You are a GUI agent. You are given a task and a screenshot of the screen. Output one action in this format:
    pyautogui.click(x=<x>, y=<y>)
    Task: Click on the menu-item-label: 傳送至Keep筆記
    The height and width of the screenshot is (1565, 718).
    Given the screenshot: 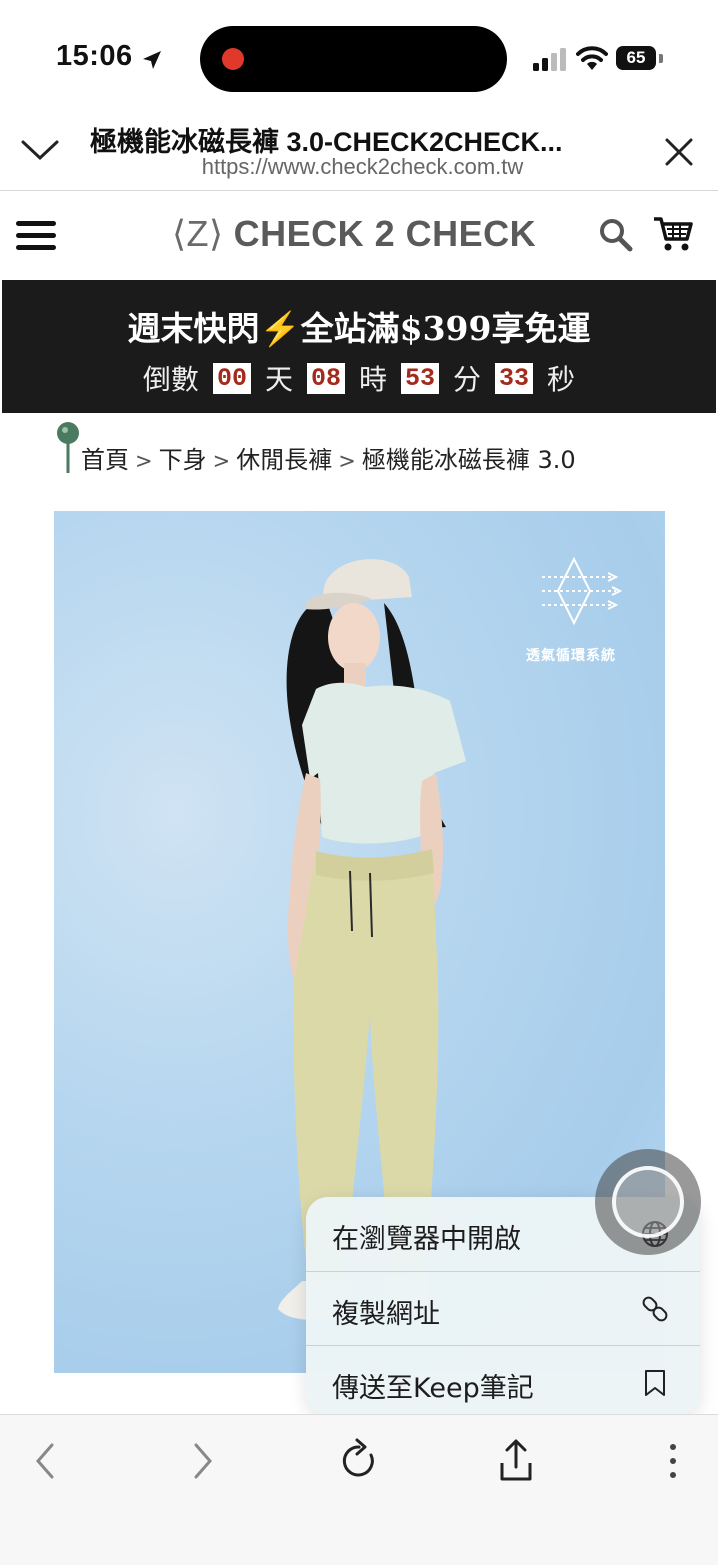 What is the action you would take?
    pyautogui.click(x=433, y=1388)
    